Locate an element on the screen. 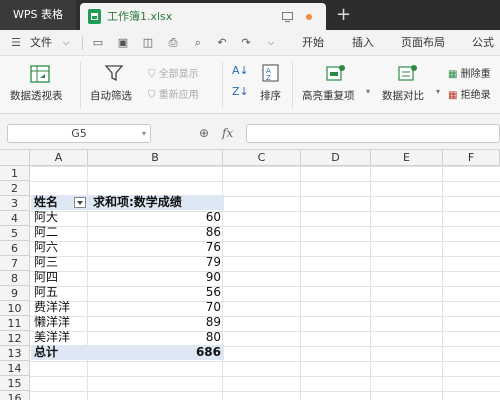 The image size is (500, 400). pivot-name-cell: 阿六 is located at coordinates (46, 247).